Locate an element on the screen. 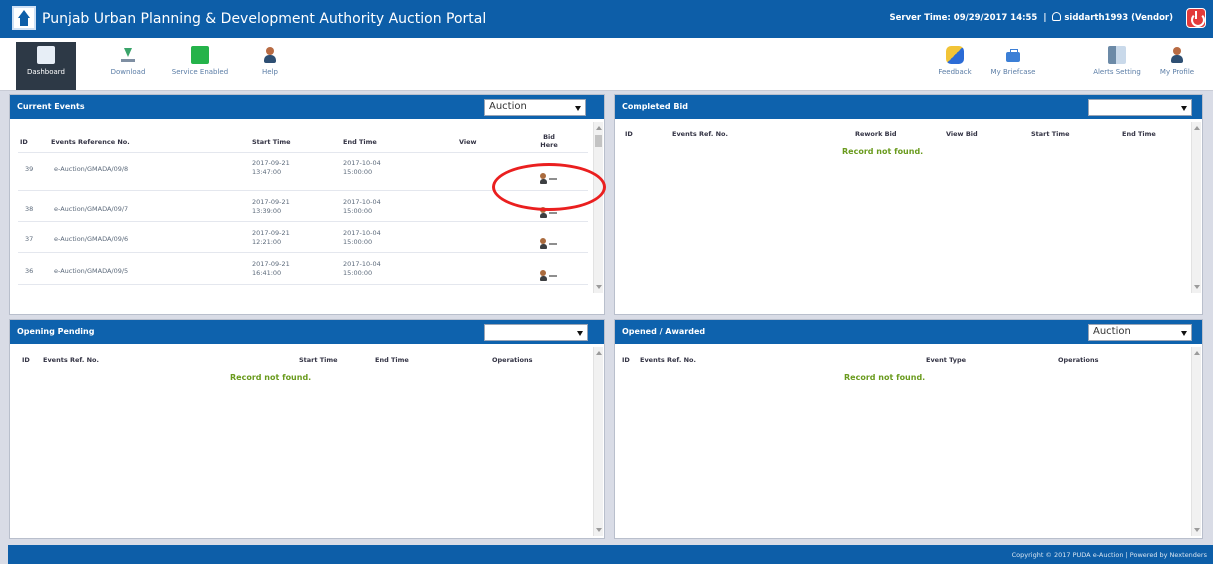  alerts-label: Alerts Setting is located at coordinates (1117, 72).